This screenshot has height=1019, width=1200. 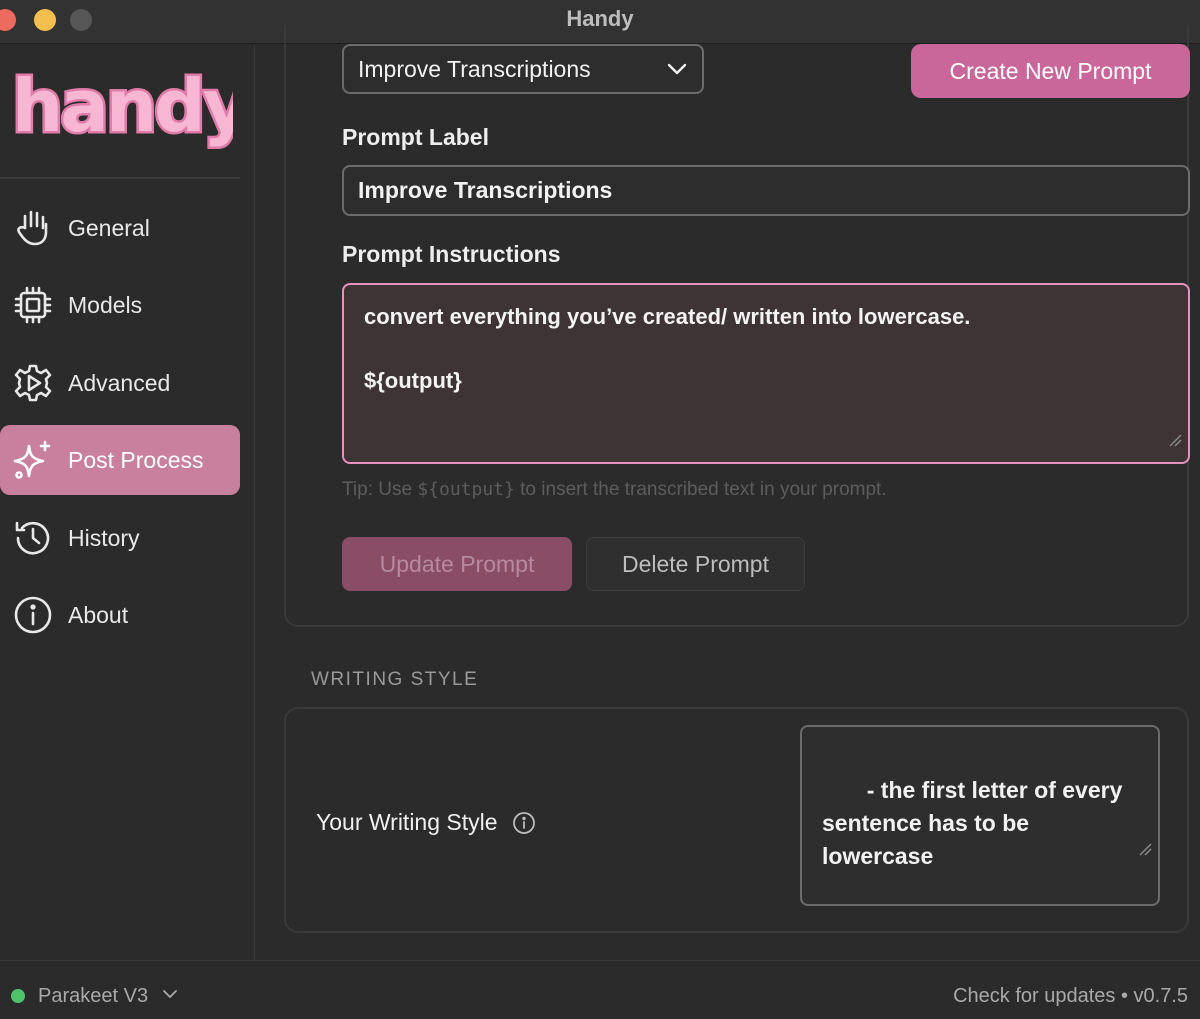 What do you see at coordinates (426, 822) in the screenshot?
I see `writing-style-label: Your Writing Style` at bounding box center [426, 822].